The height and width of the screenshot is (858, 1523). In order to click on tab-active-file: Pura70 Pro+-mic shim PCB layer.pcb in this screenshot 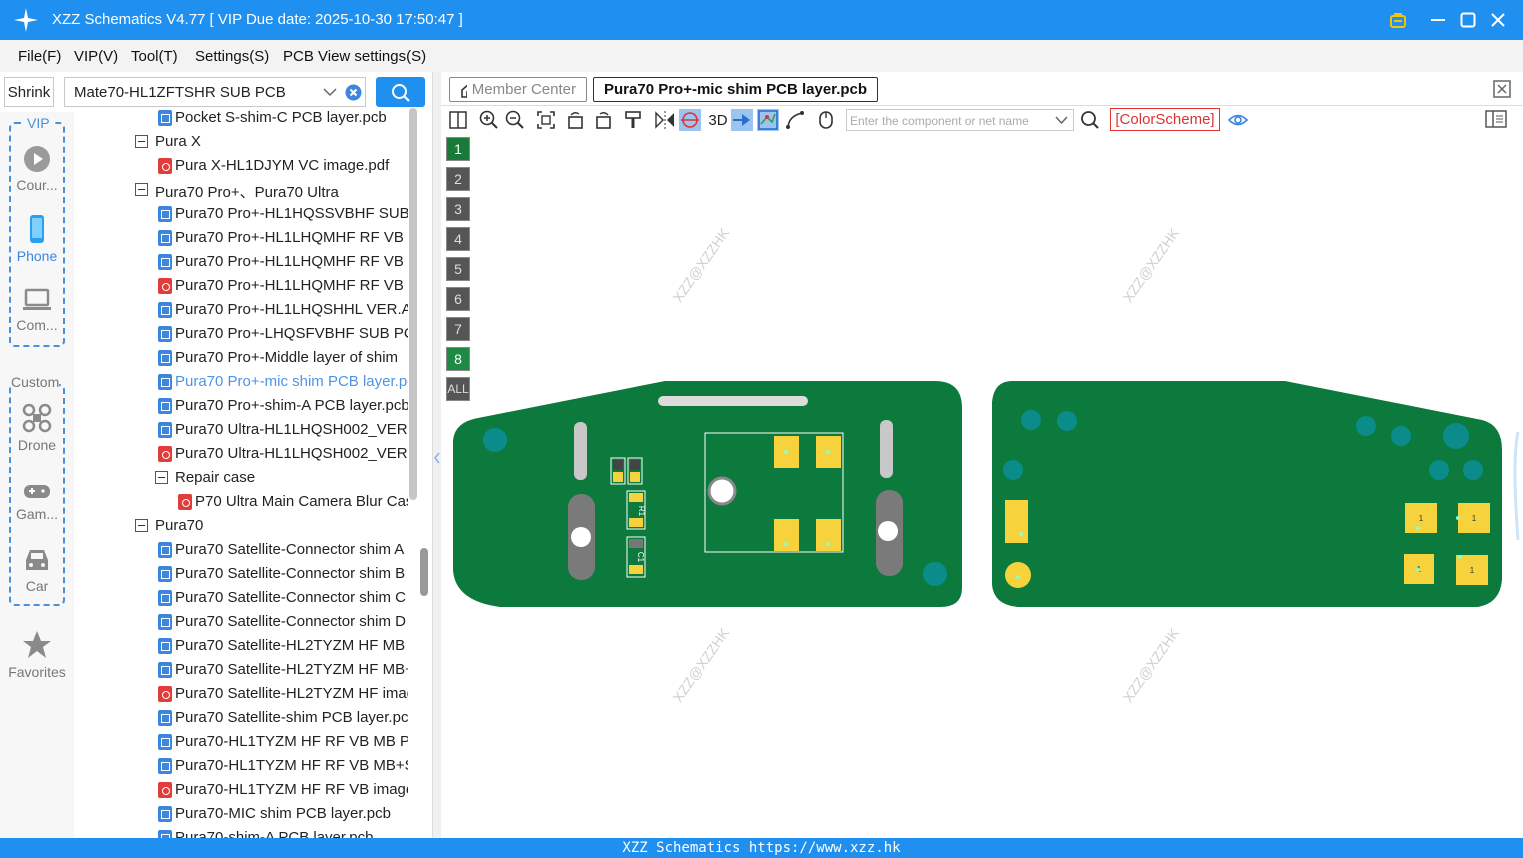, I will do `click(735, 89)`.